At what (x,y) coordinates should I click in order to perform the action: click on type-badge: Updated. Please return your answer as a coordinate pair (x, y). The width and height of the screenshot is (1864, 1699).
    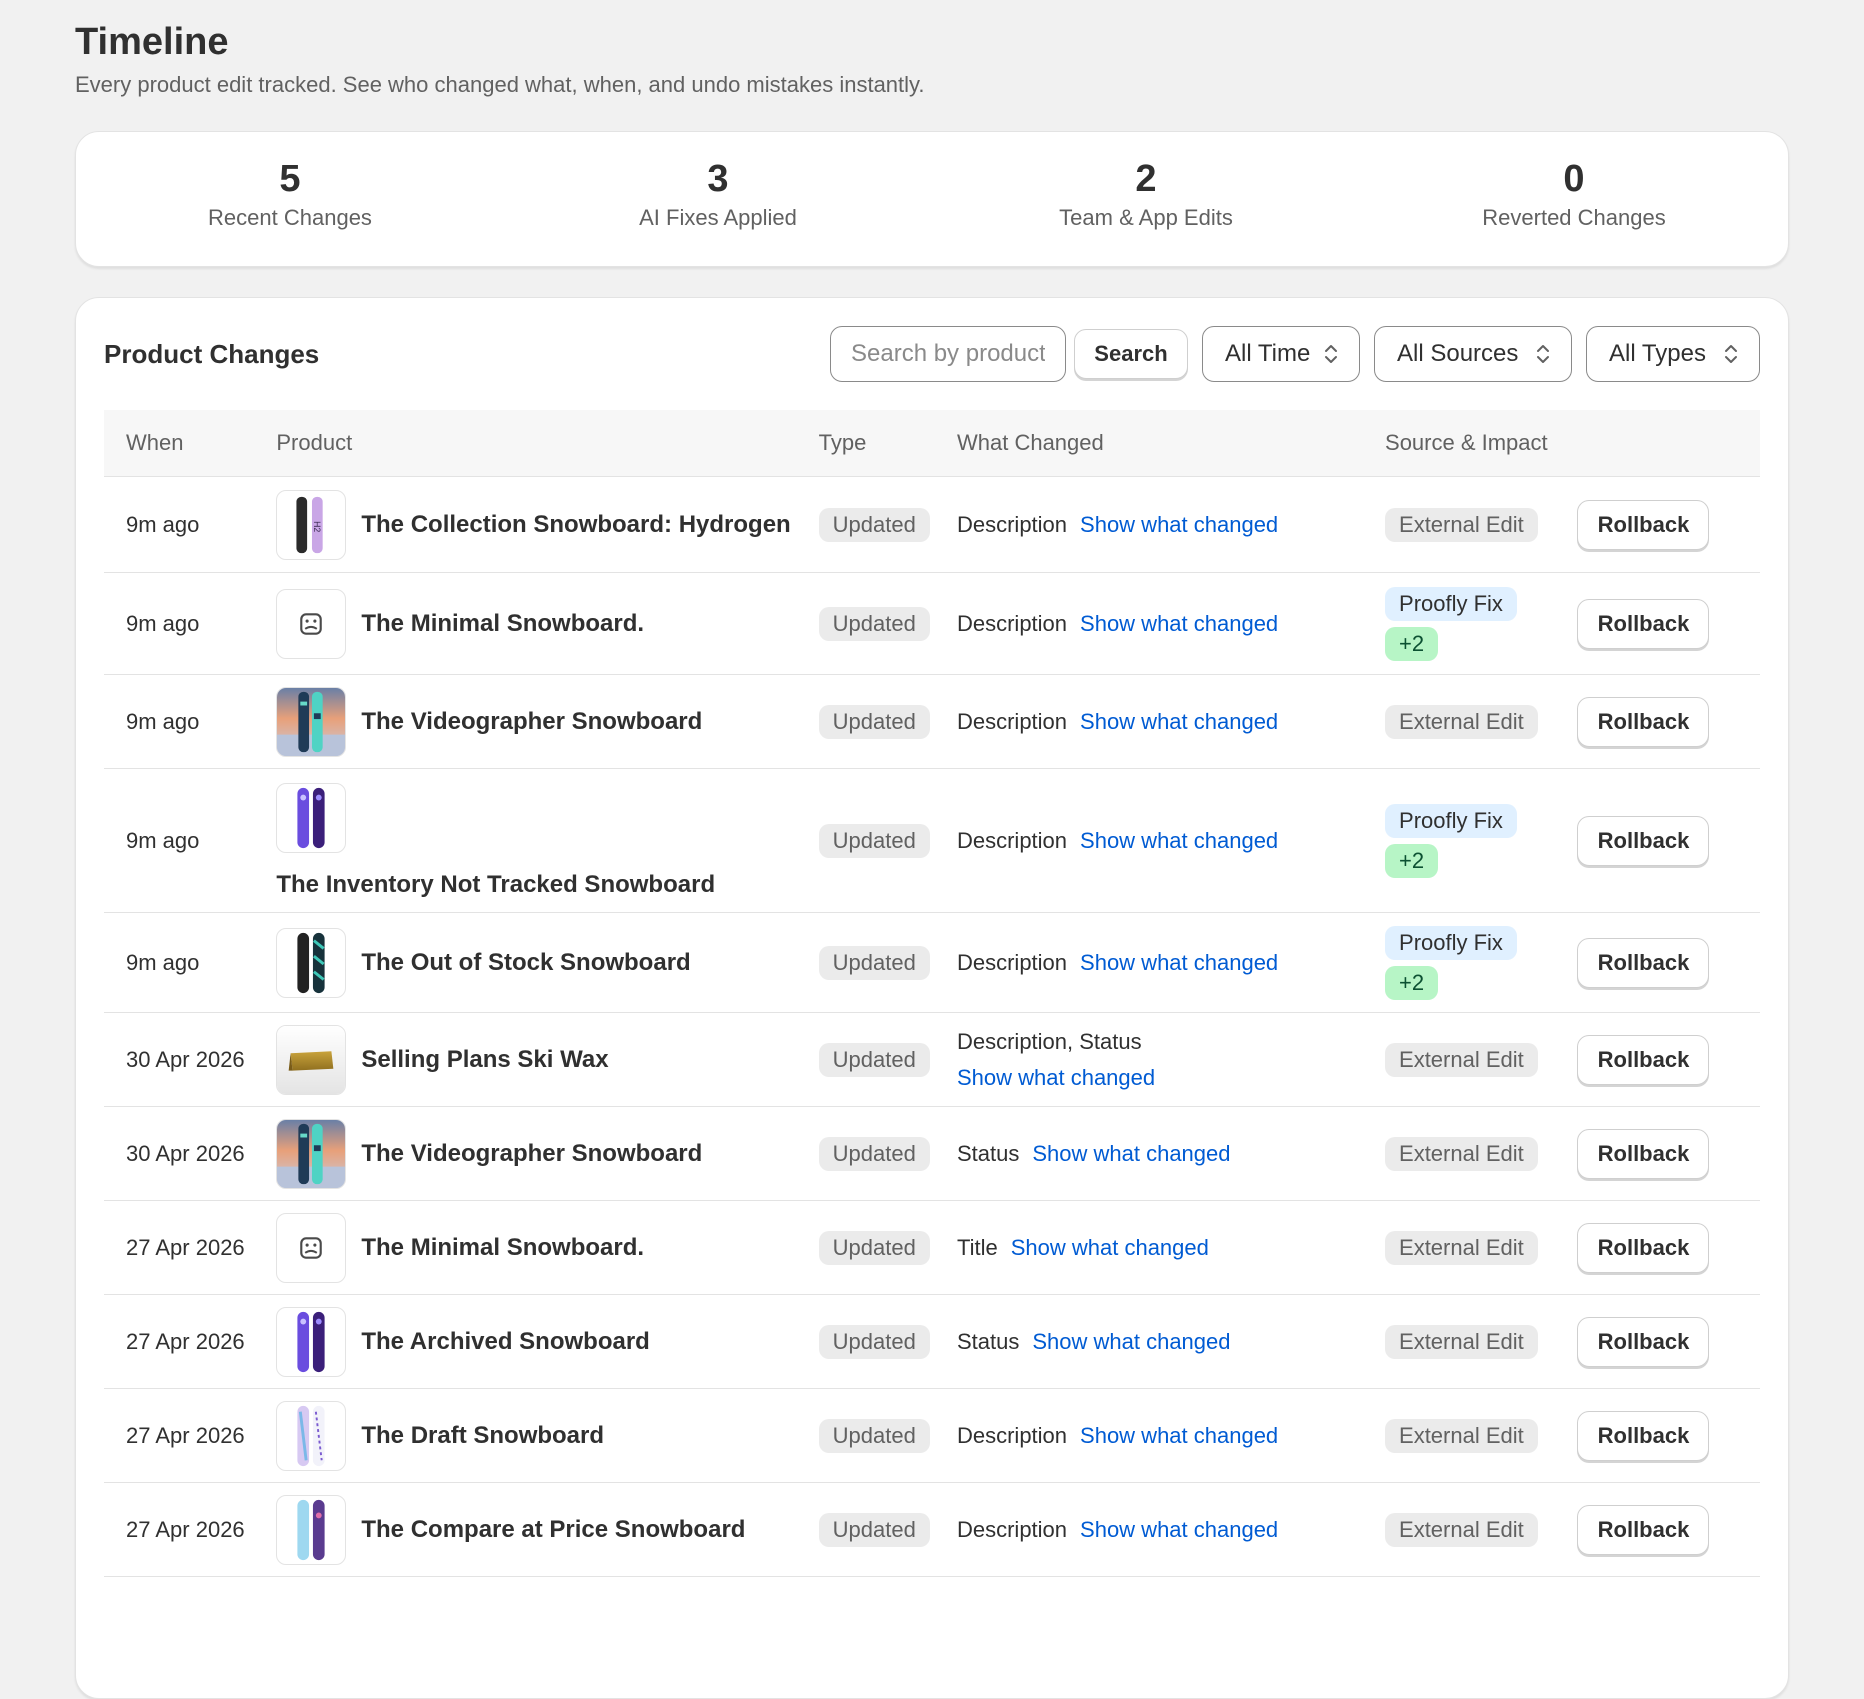
    Looking at the image, I should click on (874, 1247).